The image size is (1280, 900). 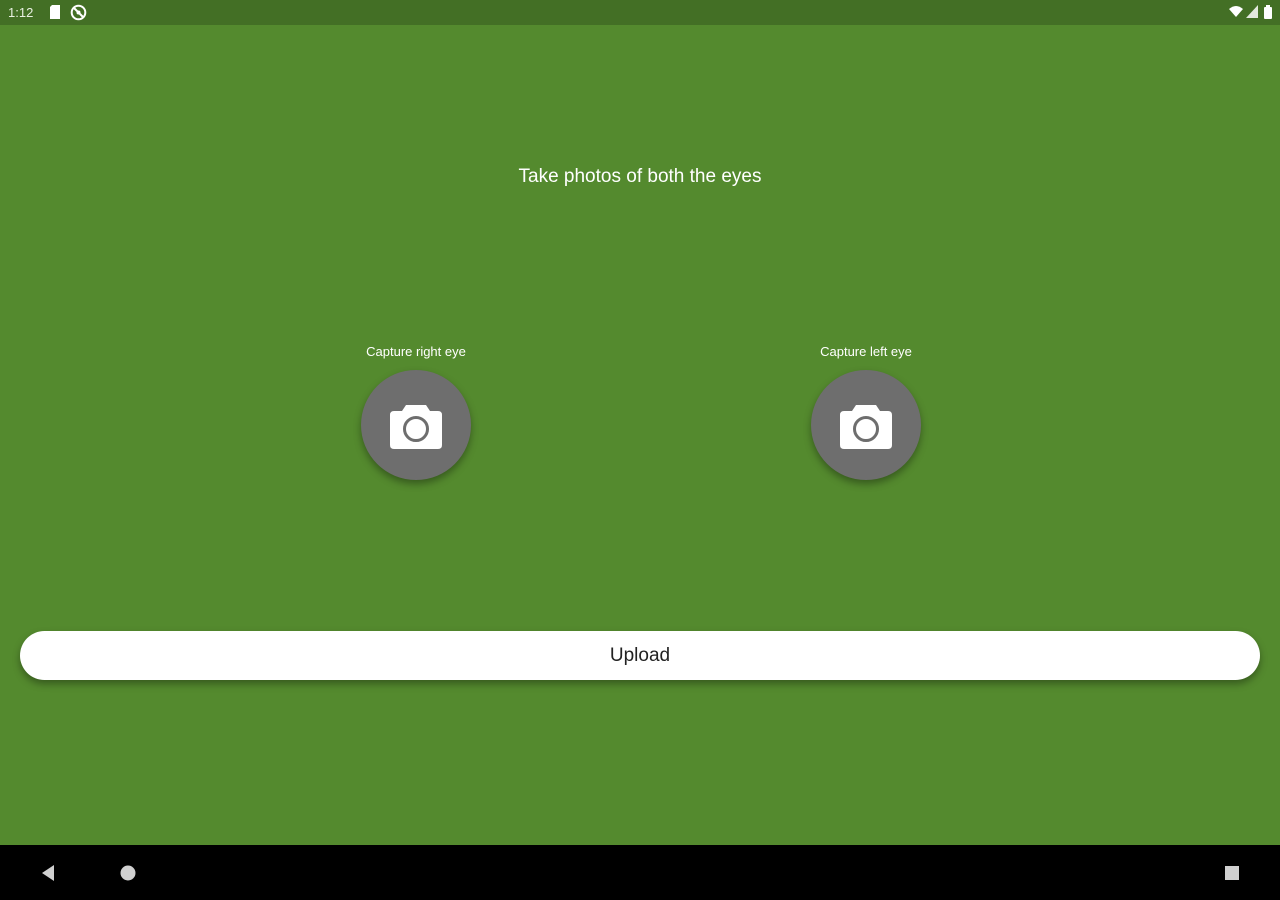 I want to click on capture-right-eye-label: Capture right eye, so click(x=416, y=351).